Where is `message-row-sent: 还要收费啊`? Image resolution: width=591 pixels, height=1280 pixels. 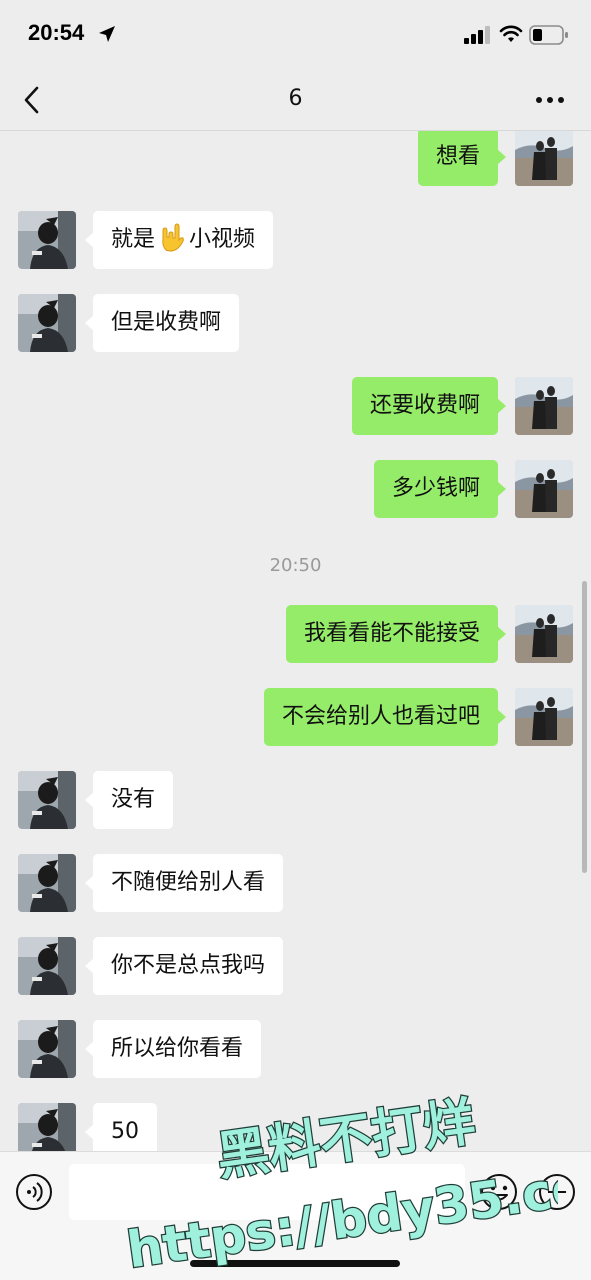 message-row-sent: 还要收费啊 is located at coordinates (295, 407).